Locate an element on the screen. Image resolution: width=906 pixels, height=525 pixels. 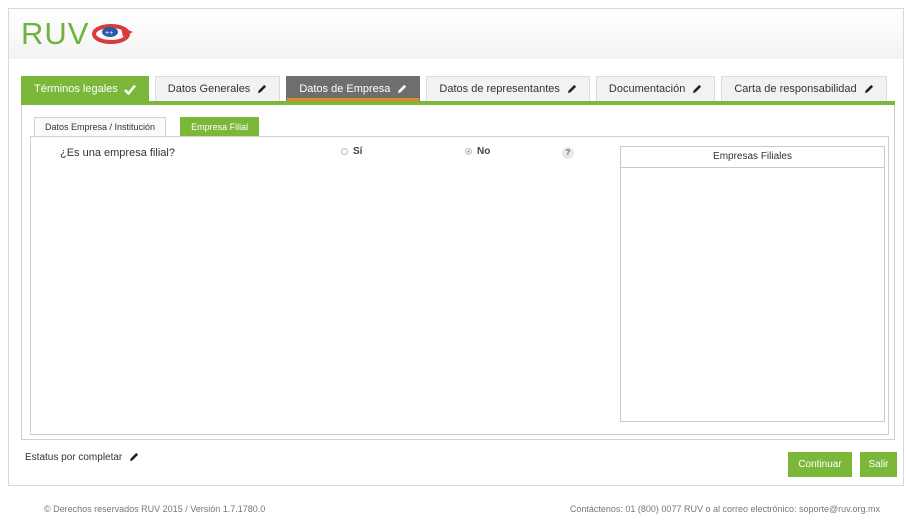
tab-datos-generales: Datos Generales is located at coordinates (217, 88).